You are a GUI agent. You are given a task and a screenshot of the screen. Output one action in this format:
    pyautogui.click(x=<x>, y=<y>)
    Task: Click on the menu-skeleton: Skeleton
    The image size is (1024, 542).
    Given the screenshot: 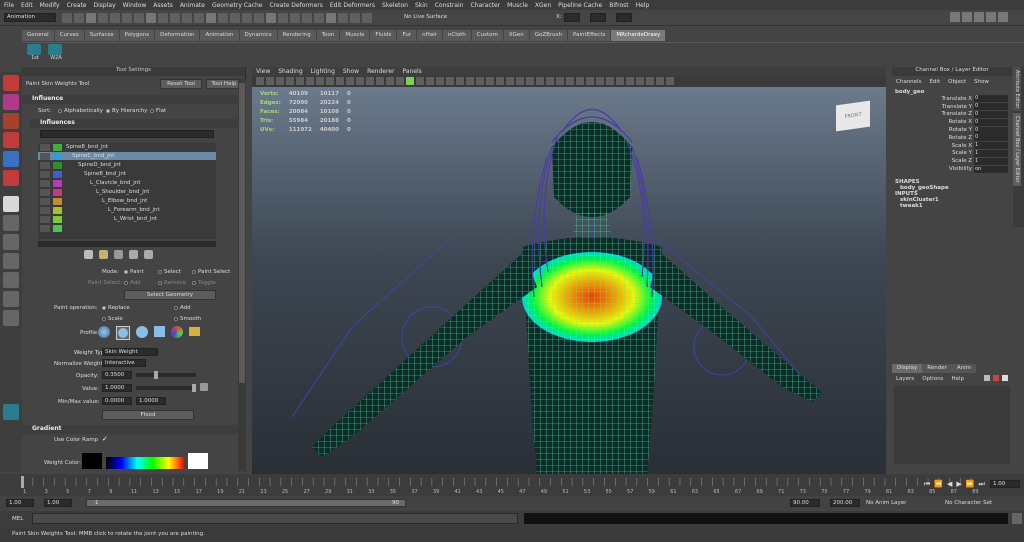 What is the action you would take?
    pyautogui.click(x=395, y=5)
    